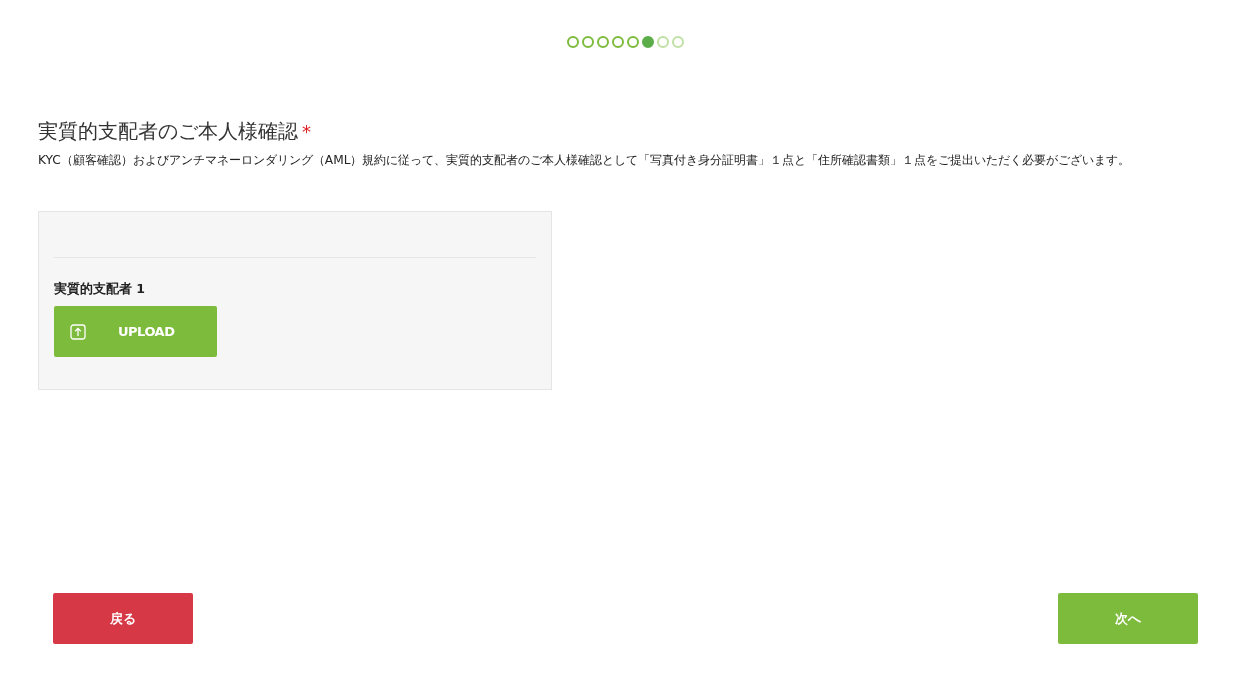  What do you see at coordinates (123, 618) in the screenshot?
I see `back-button: 戻る` at bounding box center [123, 618].